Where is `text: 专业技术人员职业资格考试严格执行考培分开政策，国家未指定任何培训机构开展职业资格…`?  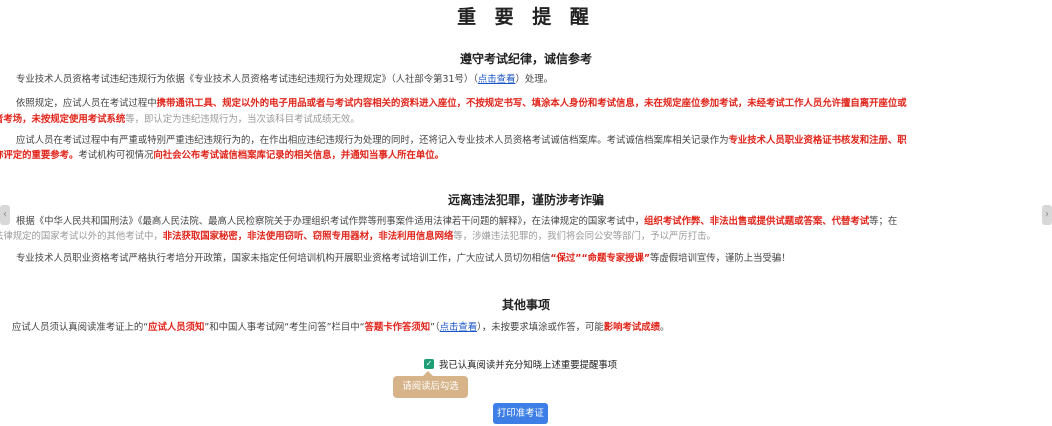
text: 专业技术人员职业资格考试严格执行考培分开政策，国家未指定任何培训机构开展职业资格… is located at coordinates (283, 258).